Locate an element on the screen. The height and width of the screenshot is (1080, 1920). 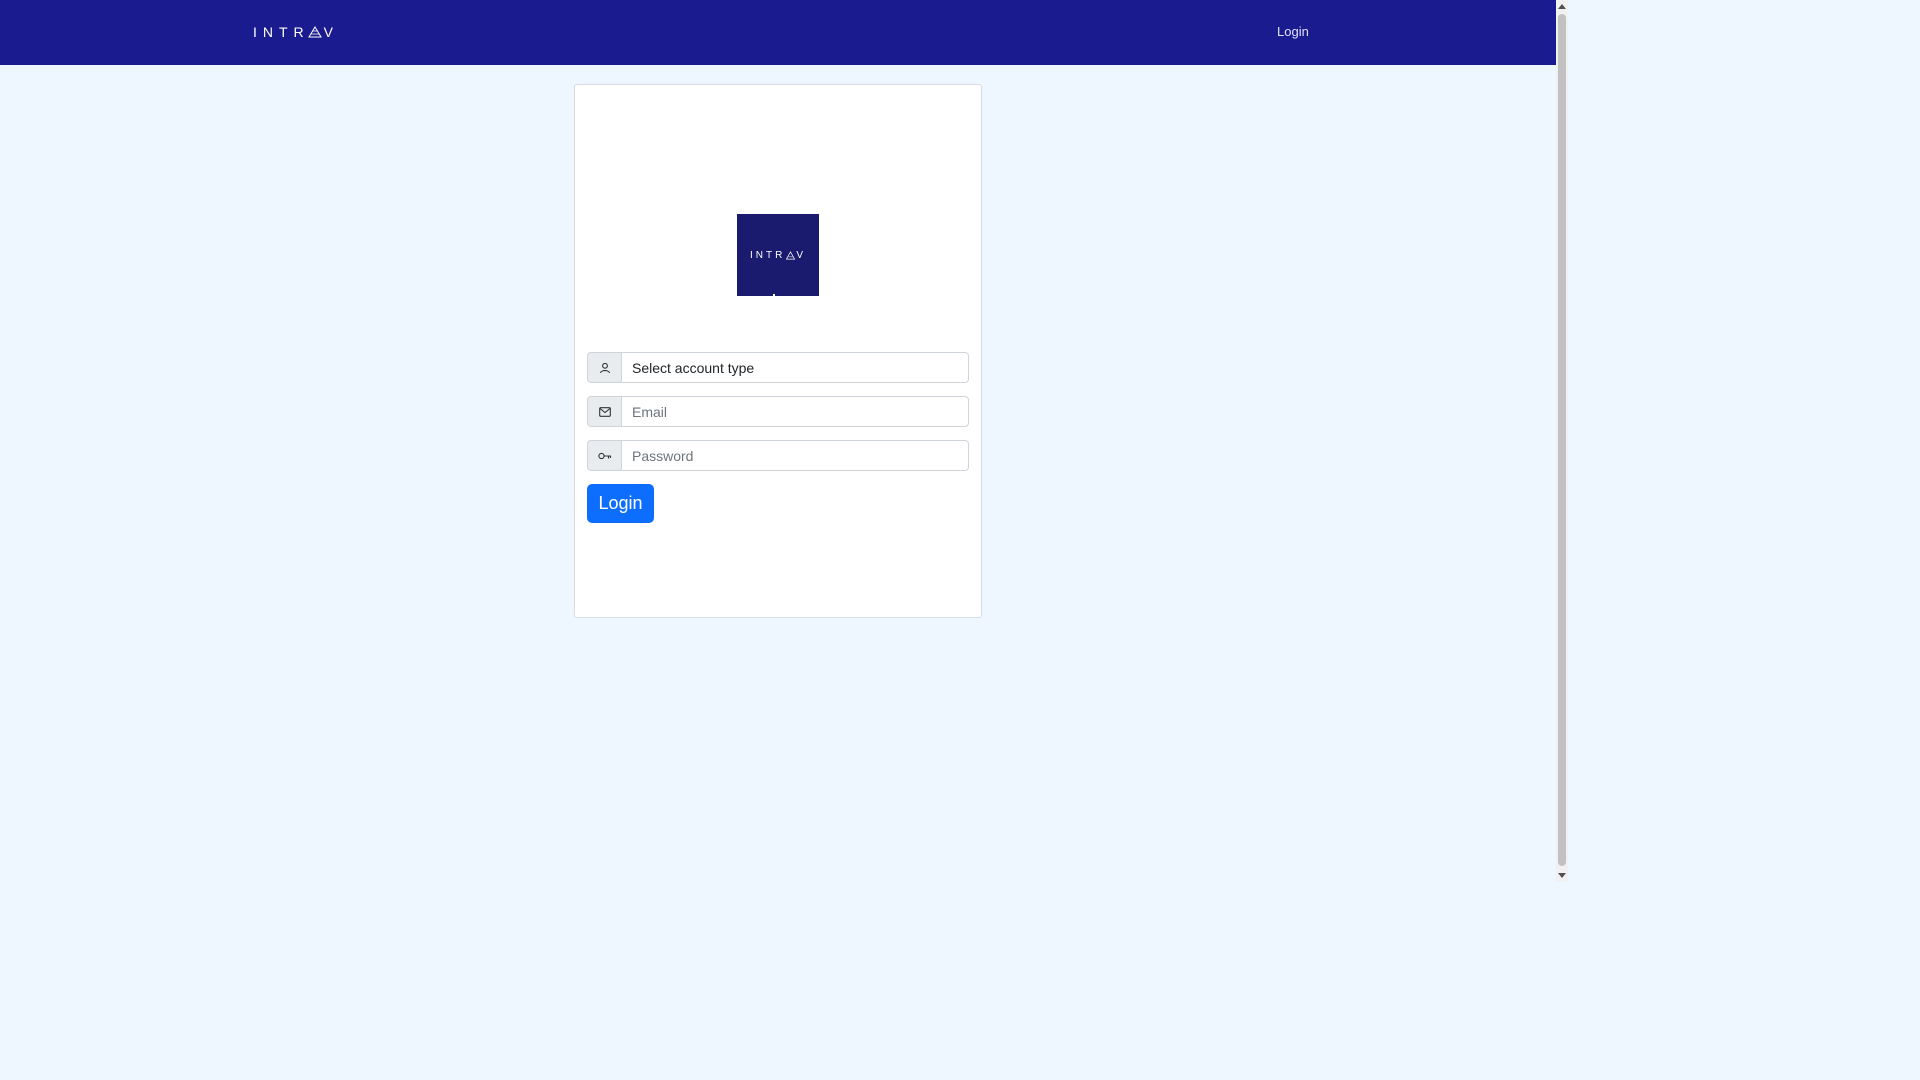
nav-login-link: Login is located at coordinates (1293, 31).